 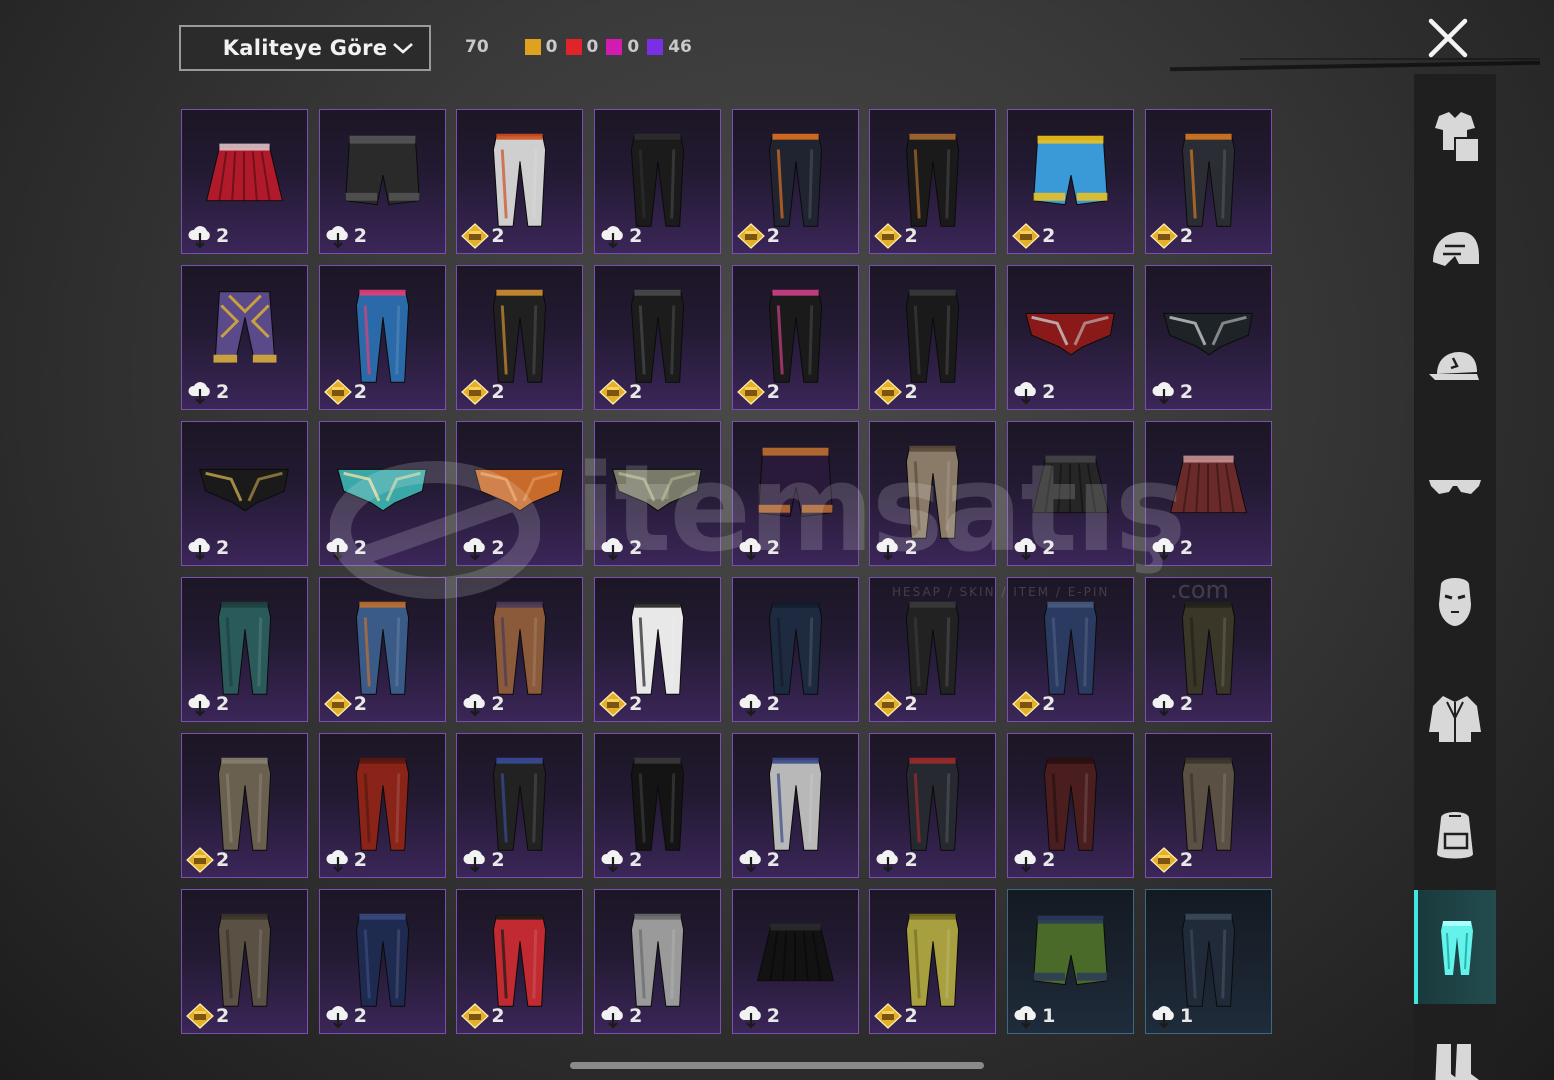 What do you see at coordinates (582, 47) in the screenshot?
I see `item-counts: 70 0 0 0 46` at bounding box center [582, 47].